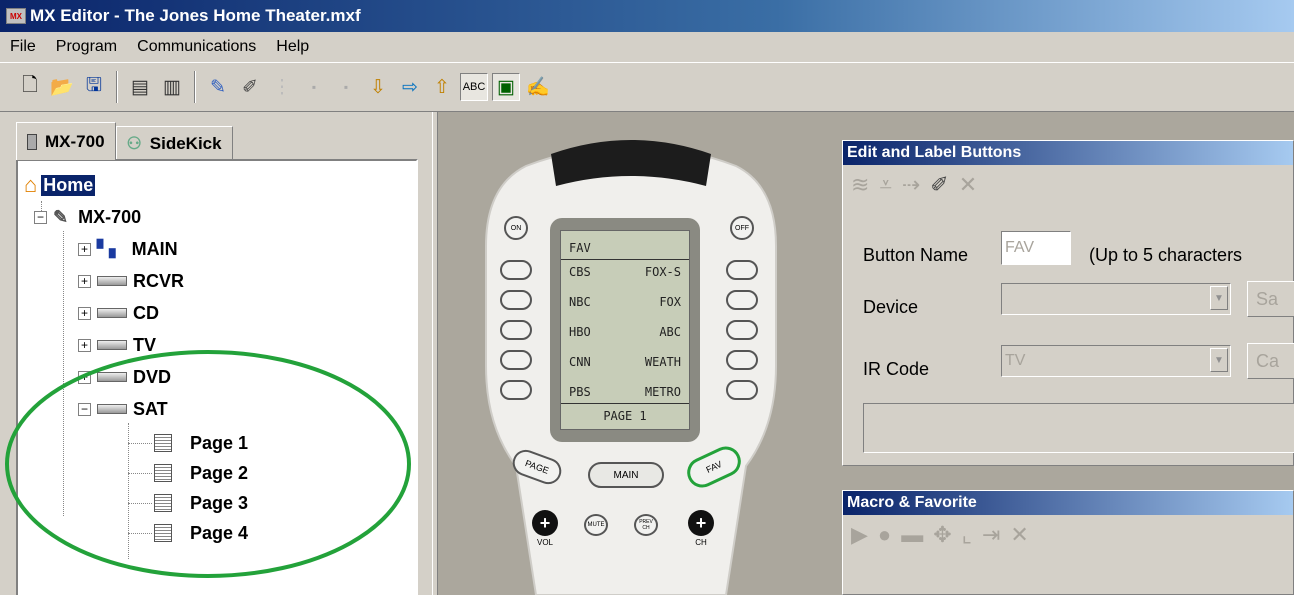 The height and width of the screenshot is (595, 1294). Describe the element at coordinates (625, 392) in the screenshot. I see `lcd-row-5: PBS METRO` at that location.